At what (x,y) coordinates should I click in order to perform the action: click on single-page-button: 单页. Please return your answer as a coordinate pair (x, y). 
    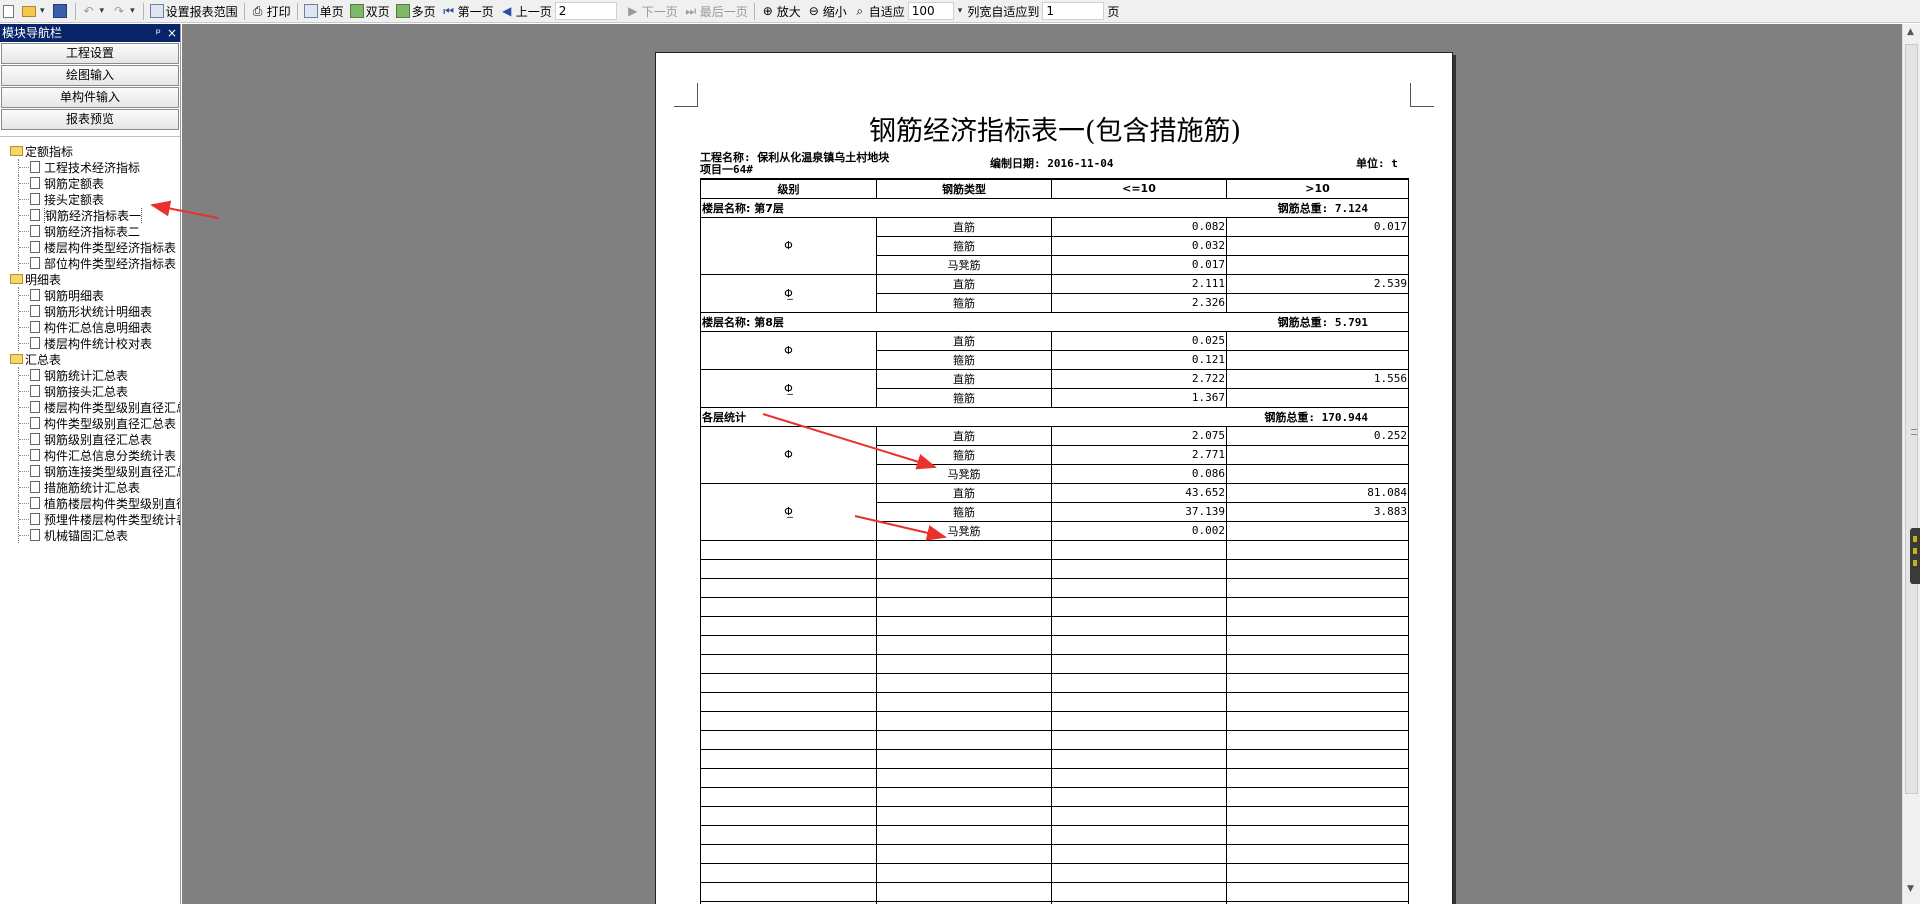
    Looking at the image, I should click on (324, 11).